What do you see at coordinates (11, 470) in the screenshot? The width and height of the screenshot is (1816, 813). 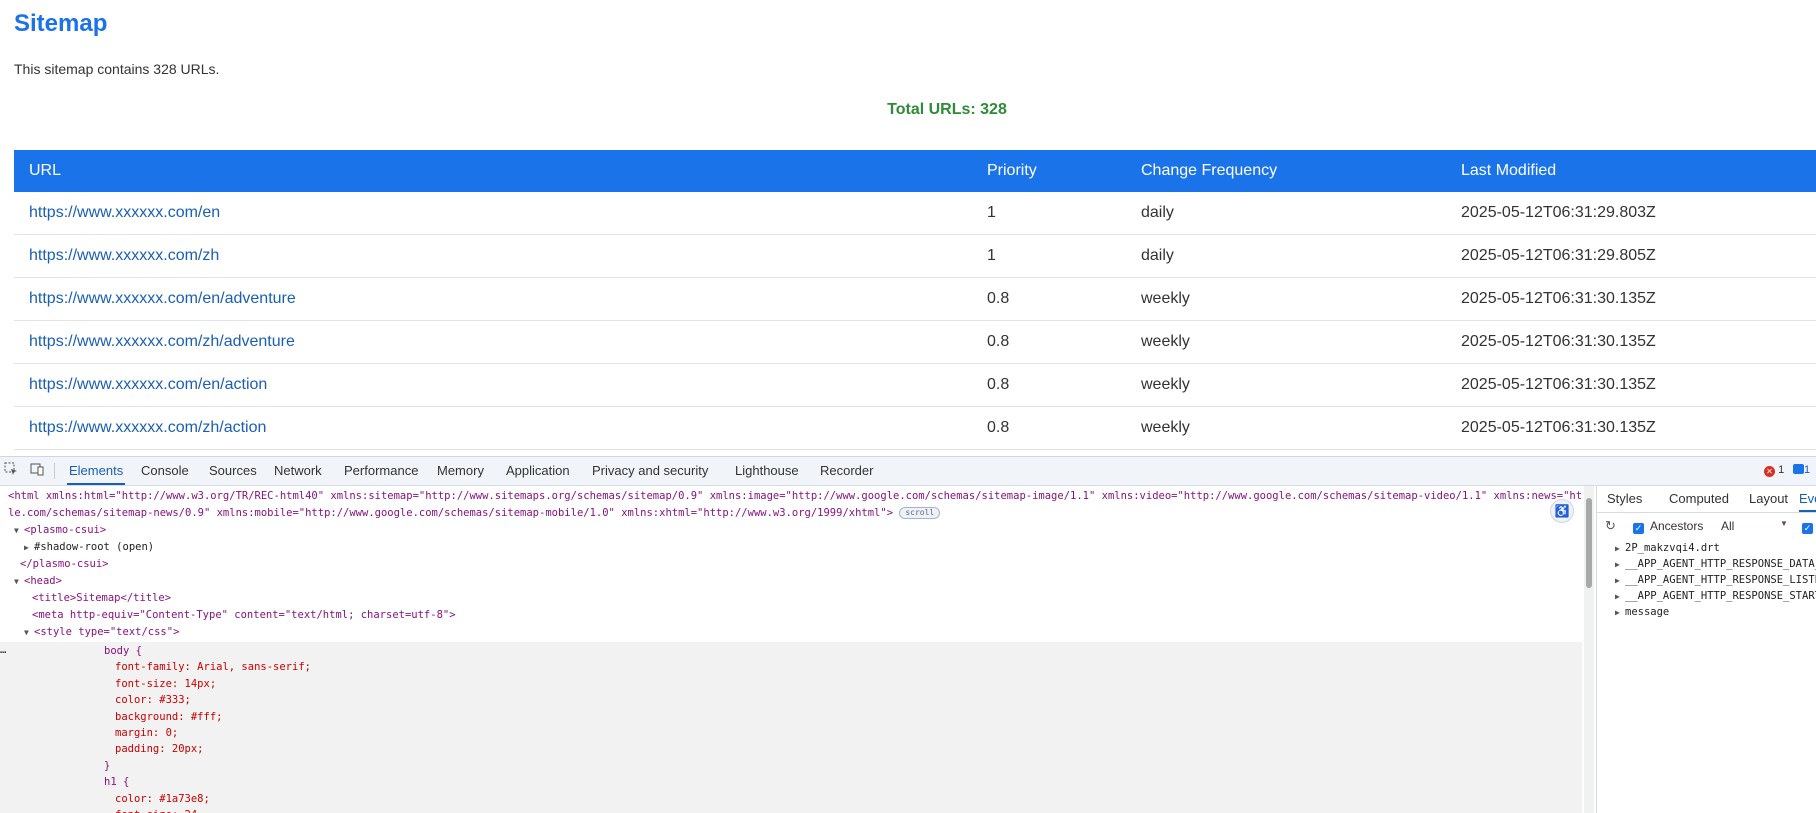 I see `inspect-element-icon` at bounding box center [11, 470].